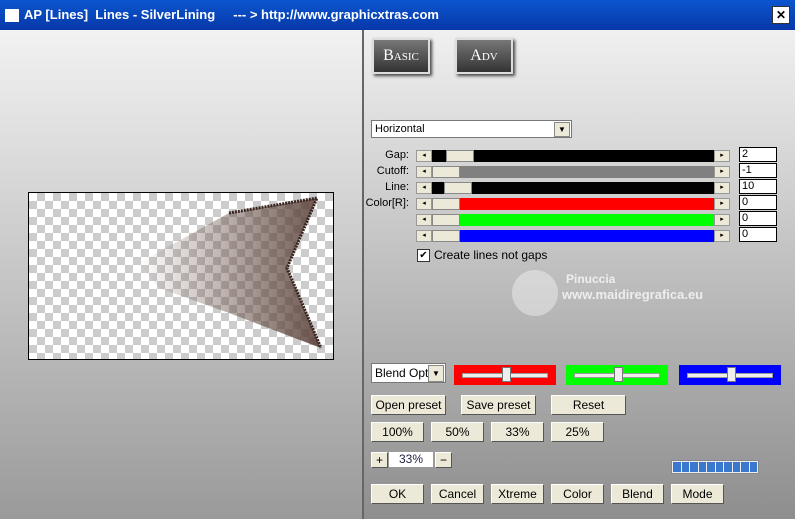 The height and width of the screenshot is (519, 795). Describe the element at coordinates (231, 272) in the screenshot. I see `preview-artwork` at that location.